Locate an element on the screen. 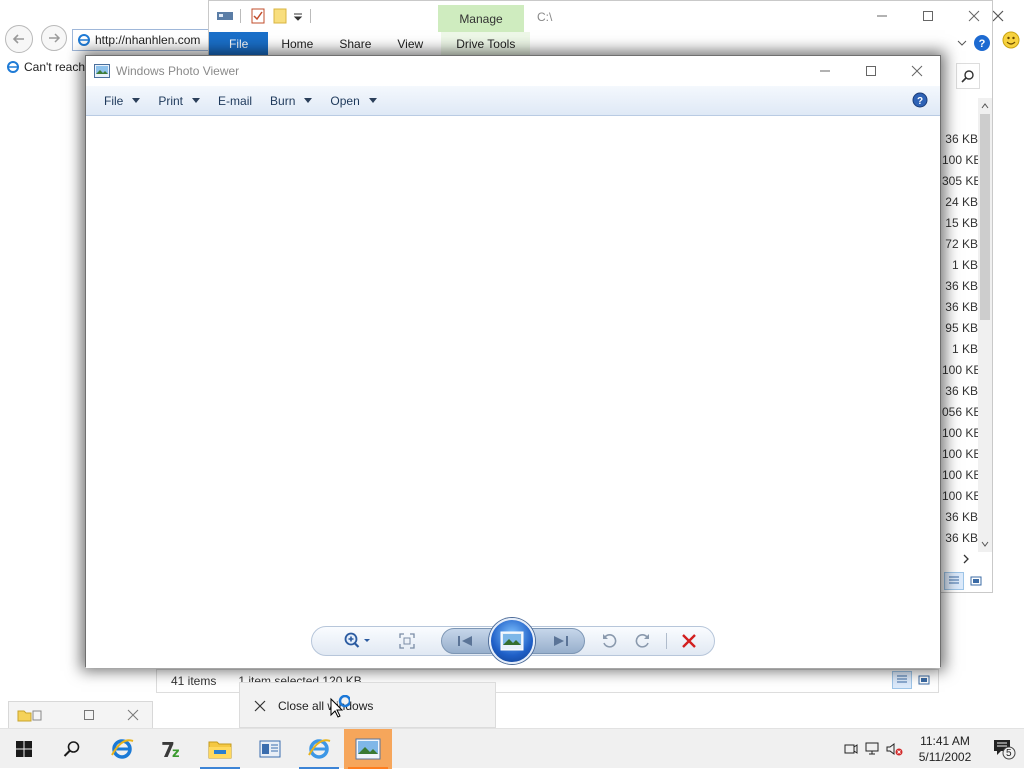  ie-back-button is located at coordinates (19, 39).